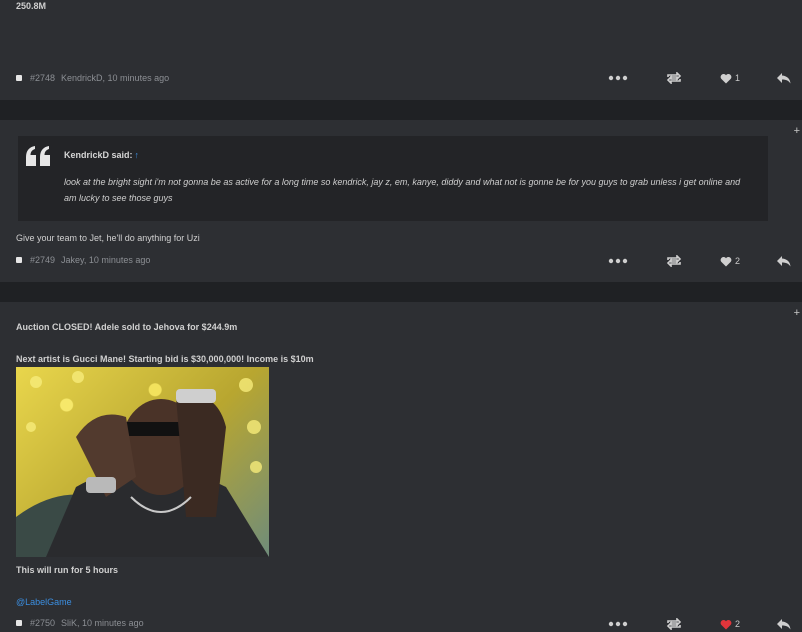 This screenshot has width=802, height=632. What do you see at coordinates (98, 155) in the screenshot?
I see `quote-author-name: KendrickD said:` at bounding box center [98, 155].